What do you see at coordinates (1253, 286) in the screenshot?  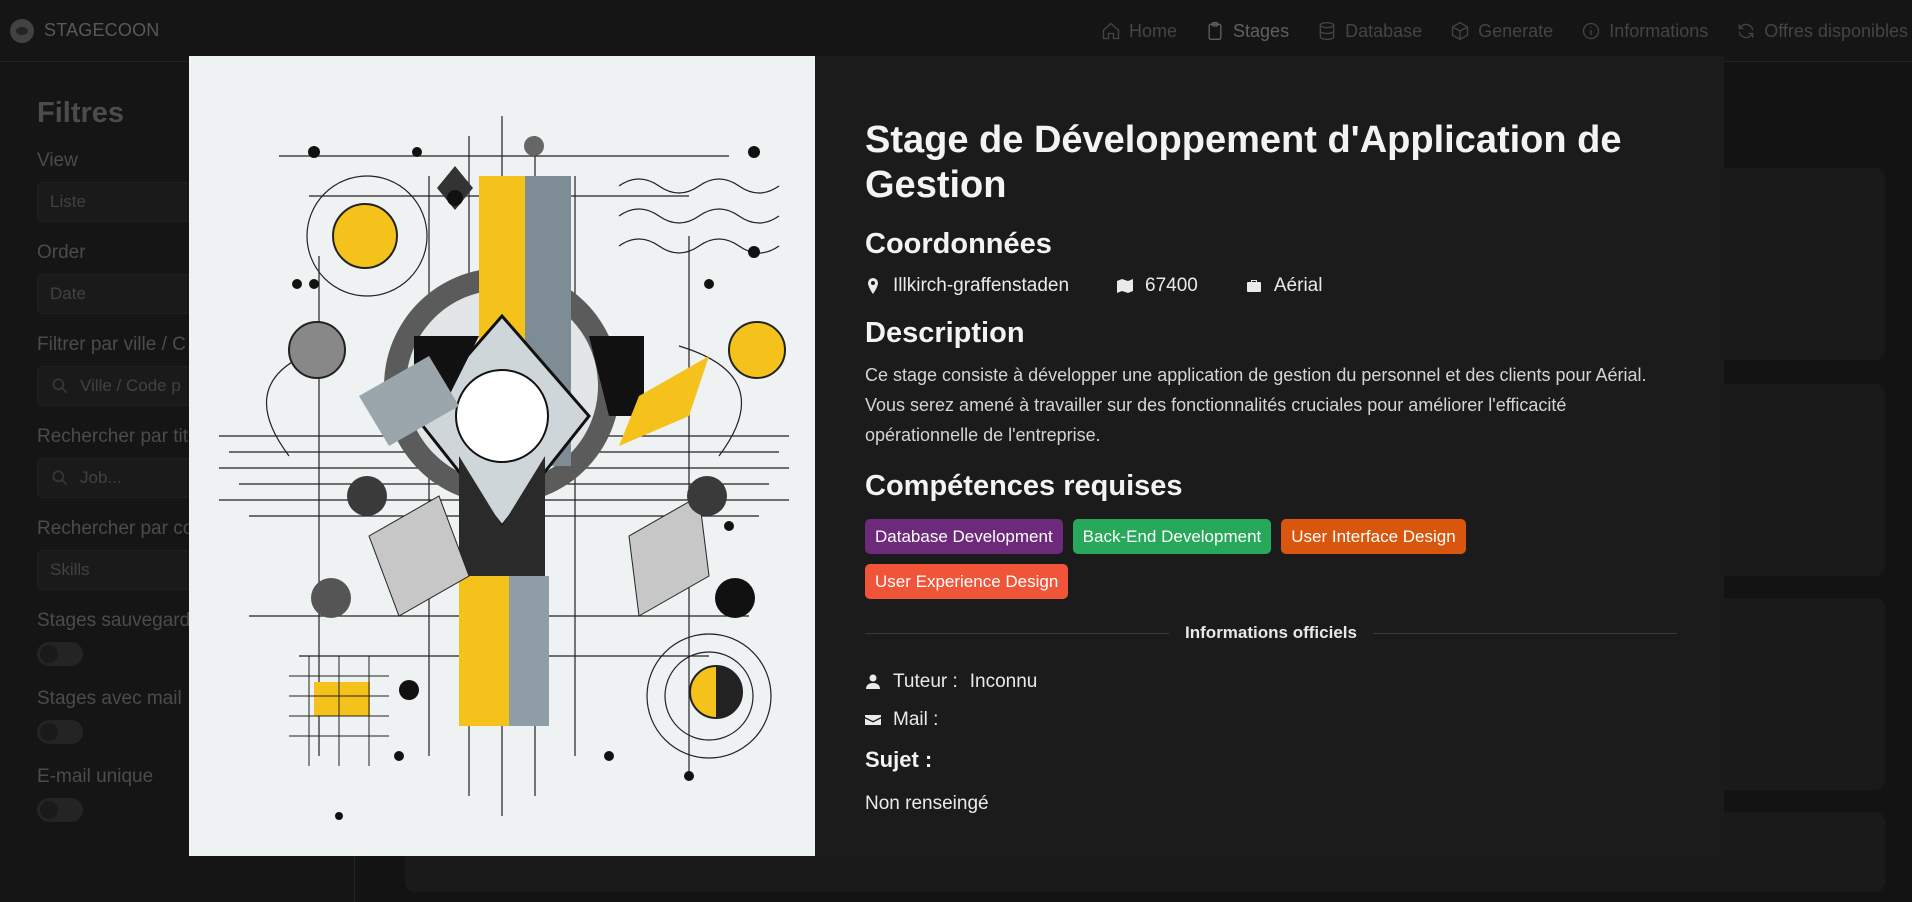 I see `briefcase-icon` at bounding box center [1253, 286].